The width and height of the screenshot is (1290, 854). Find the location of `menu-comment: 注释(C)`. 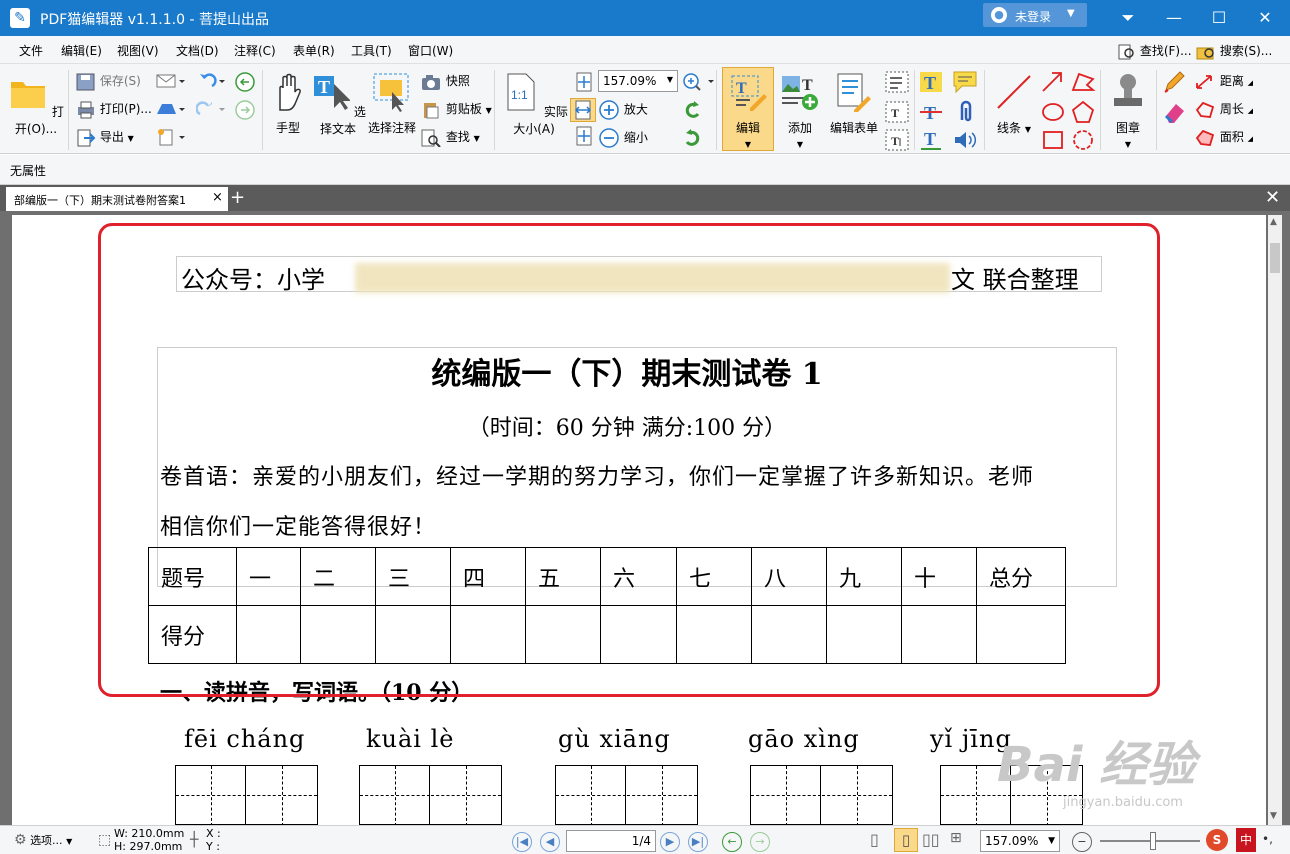

menu-comment: 注释(C) is located at coordinates (255, 50).